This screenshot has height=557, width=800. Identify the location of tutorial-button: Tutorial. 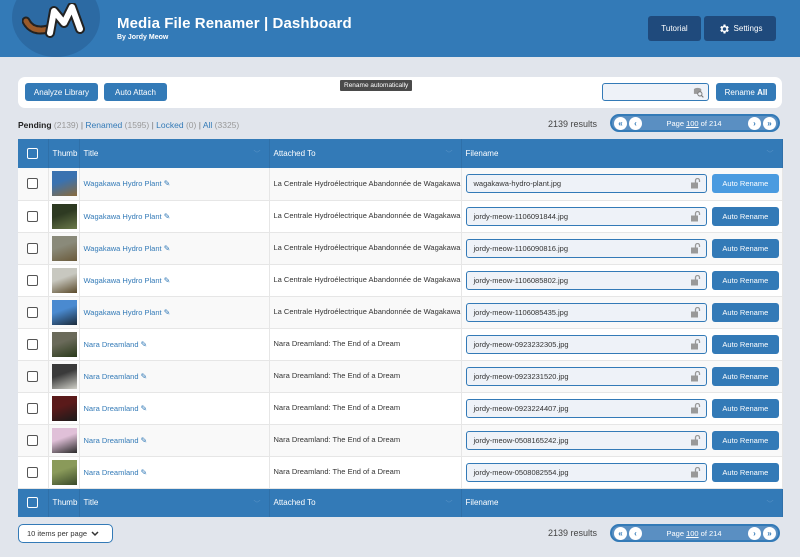
(674, 28).